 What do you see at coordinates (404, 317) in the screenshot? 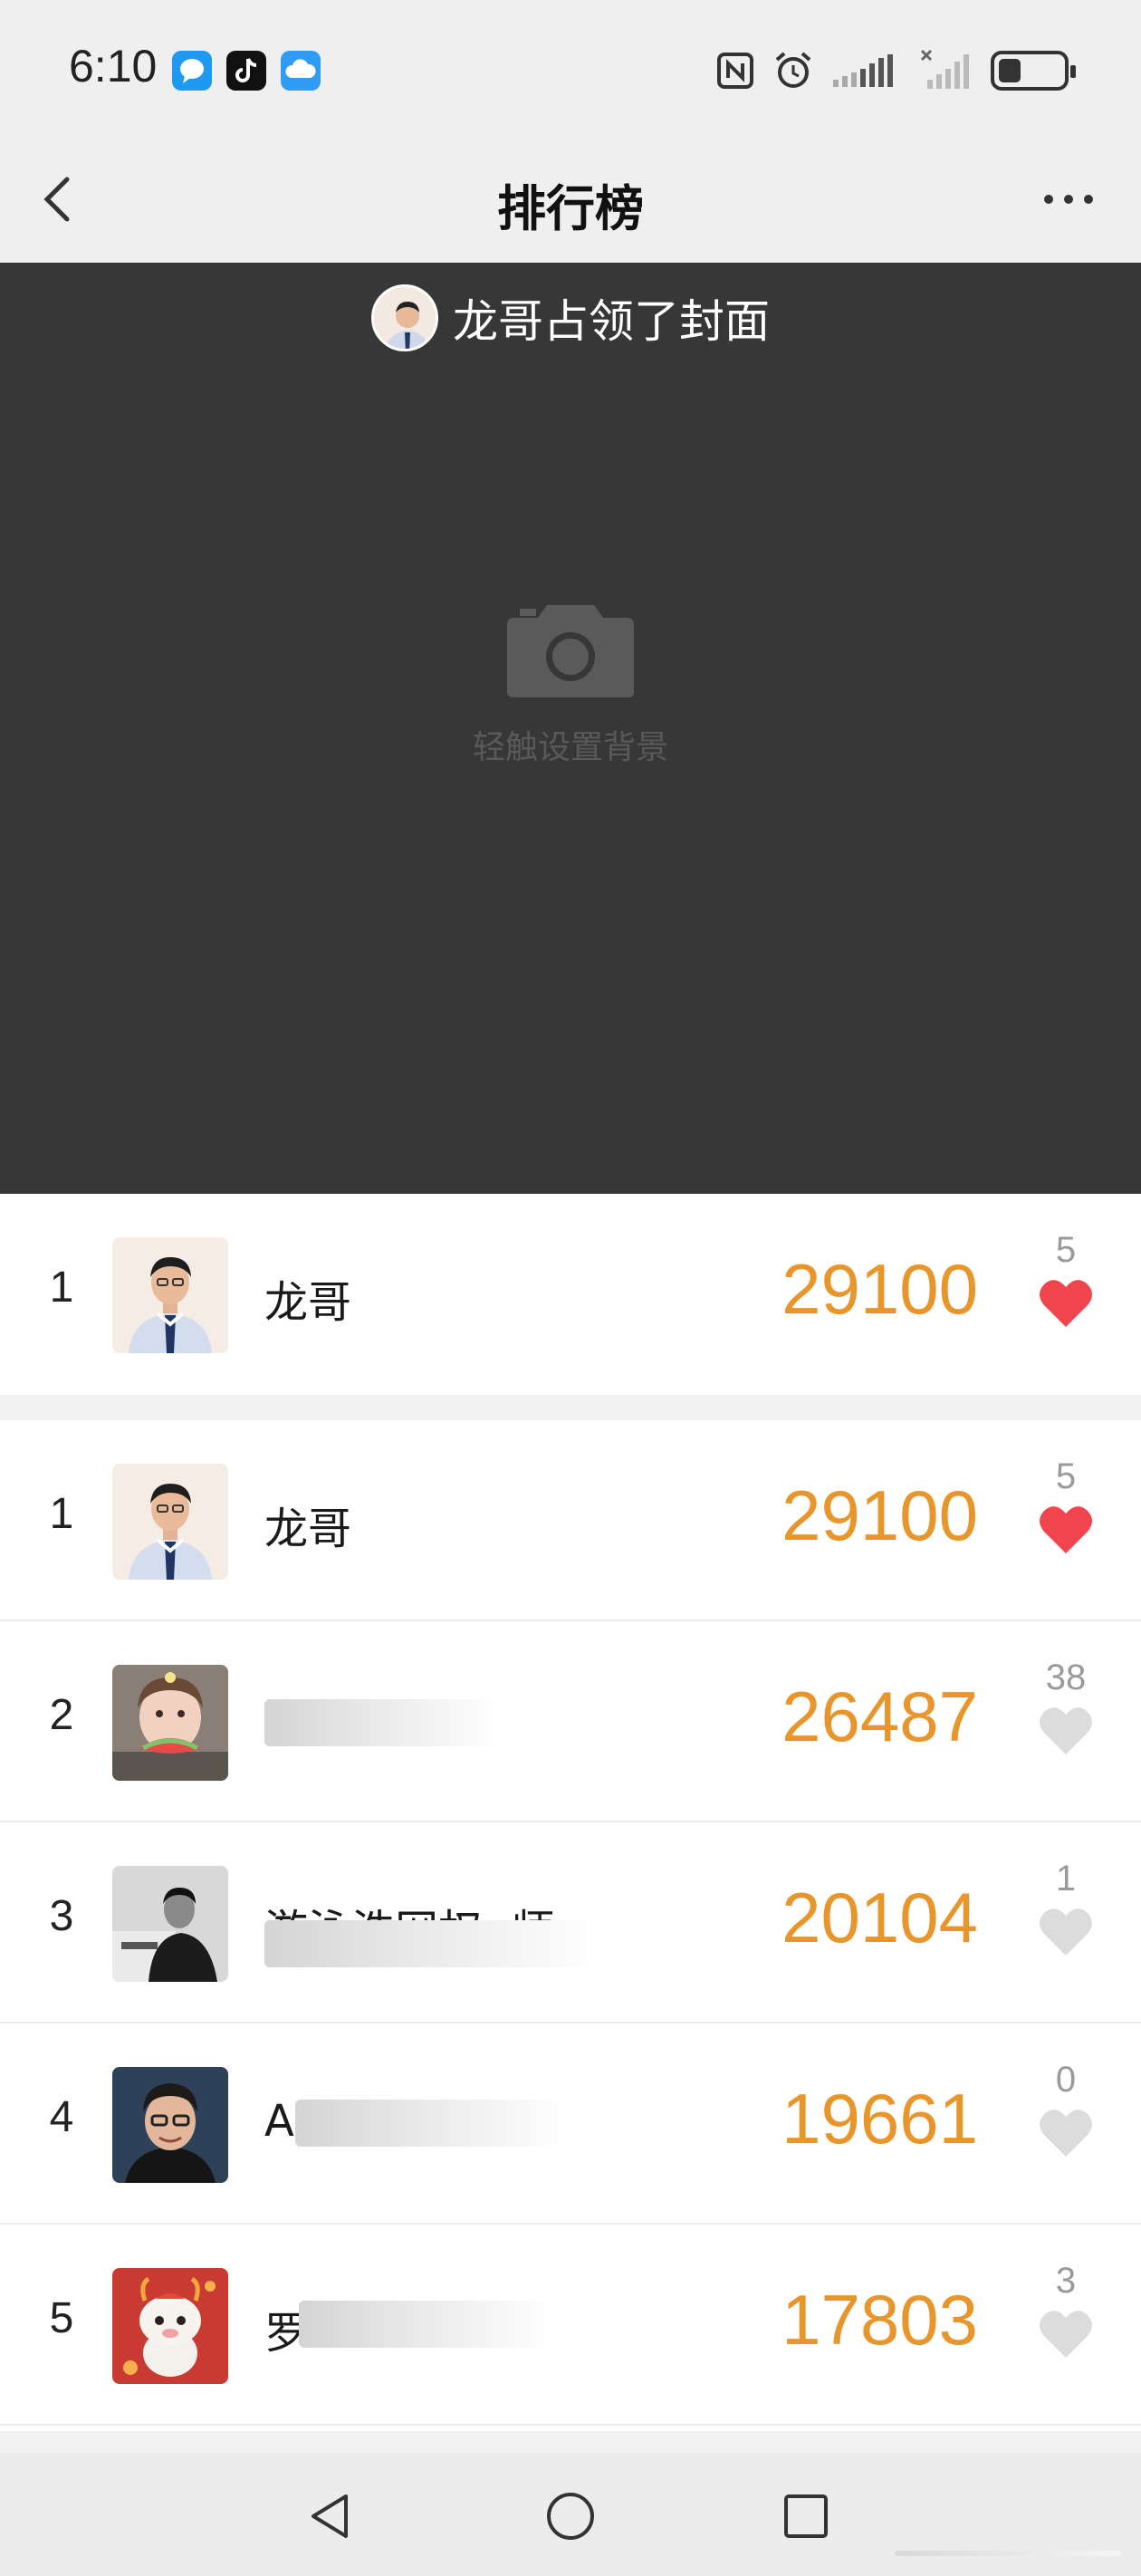
I see `cover-avatar` at bounding box center [404, 317].